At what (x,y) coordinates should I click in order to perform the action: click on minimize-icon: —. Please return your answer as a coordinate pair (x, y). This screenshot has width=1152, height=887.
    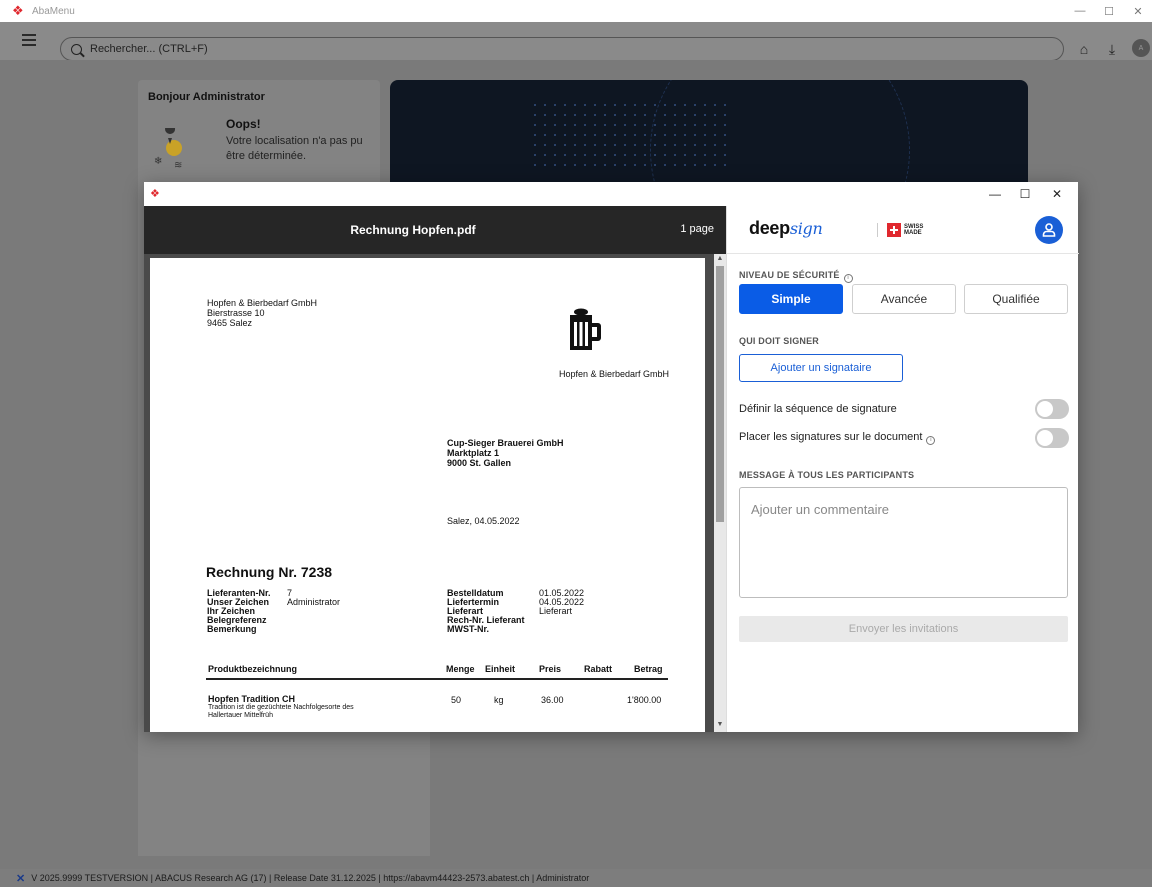
    Looking at the image, I should click on (1080, 11).